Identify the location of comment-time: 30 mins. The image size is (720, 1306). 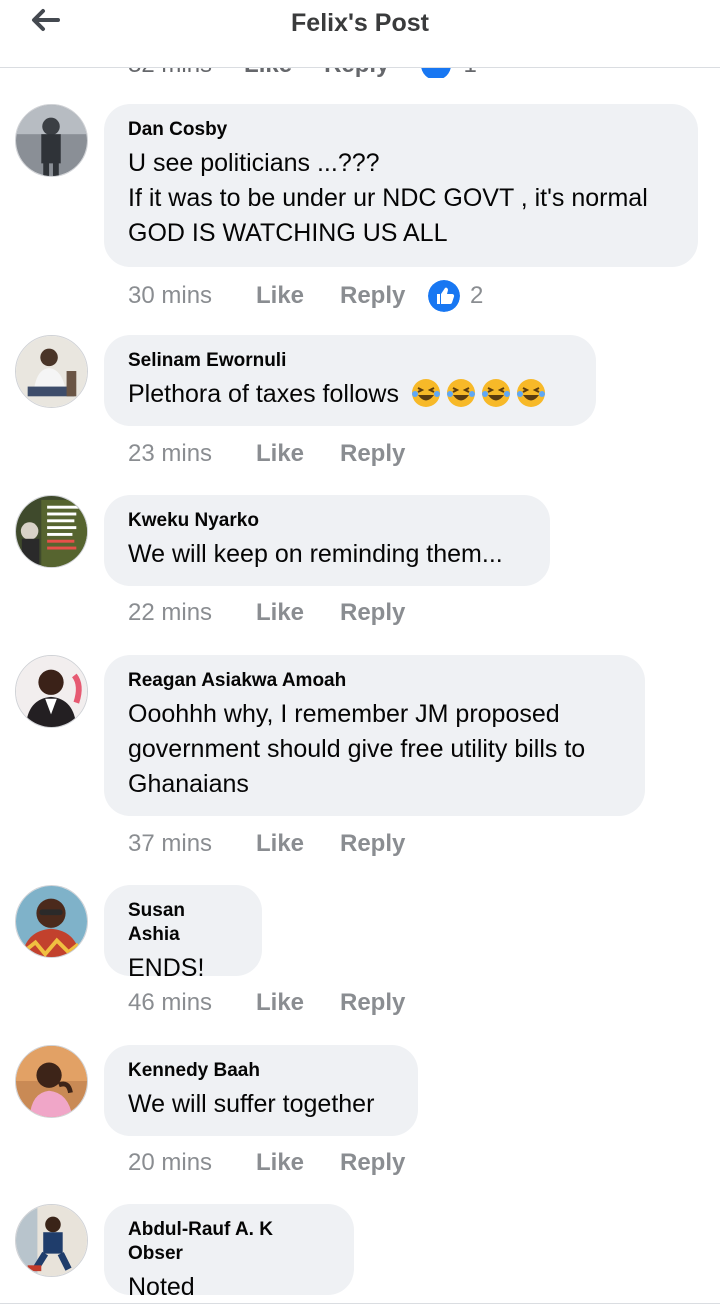
(170, 295).